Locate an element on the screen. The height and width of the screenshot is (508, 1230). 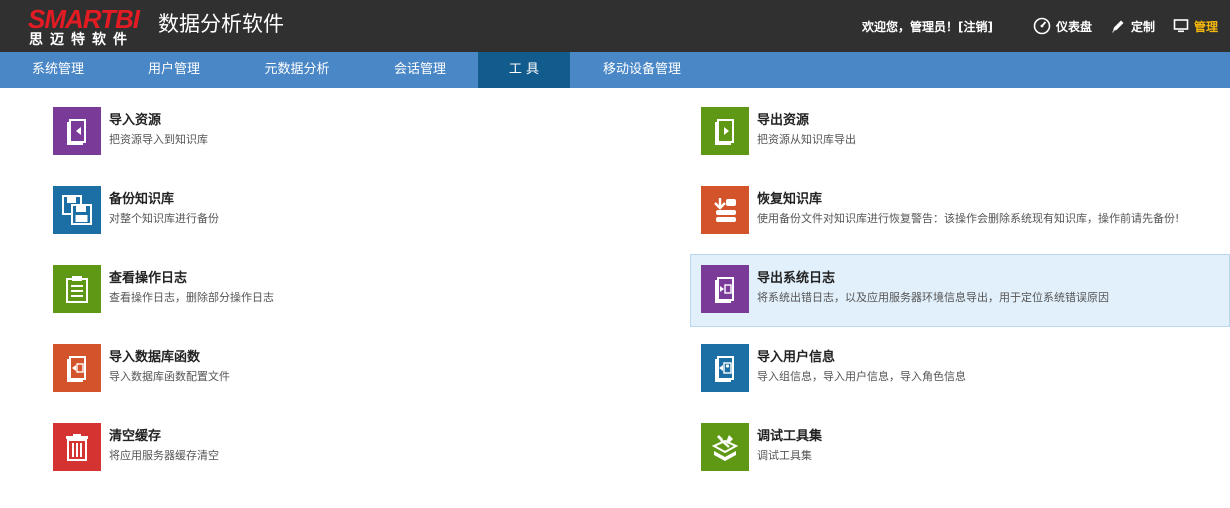
import-book-icon is located at coordinates (77, 131).